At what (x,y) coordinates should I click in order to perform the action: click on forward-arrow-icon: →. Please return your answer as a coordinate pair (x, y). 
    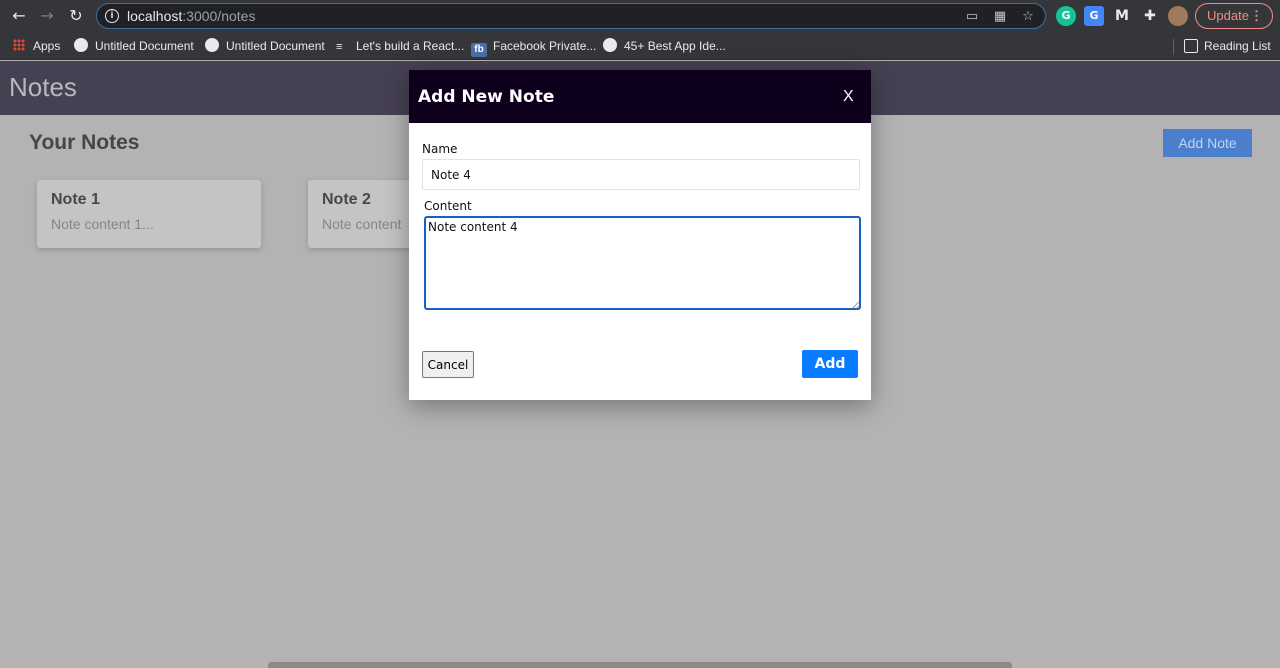
    Looking at the image, I should click on (47, 16).